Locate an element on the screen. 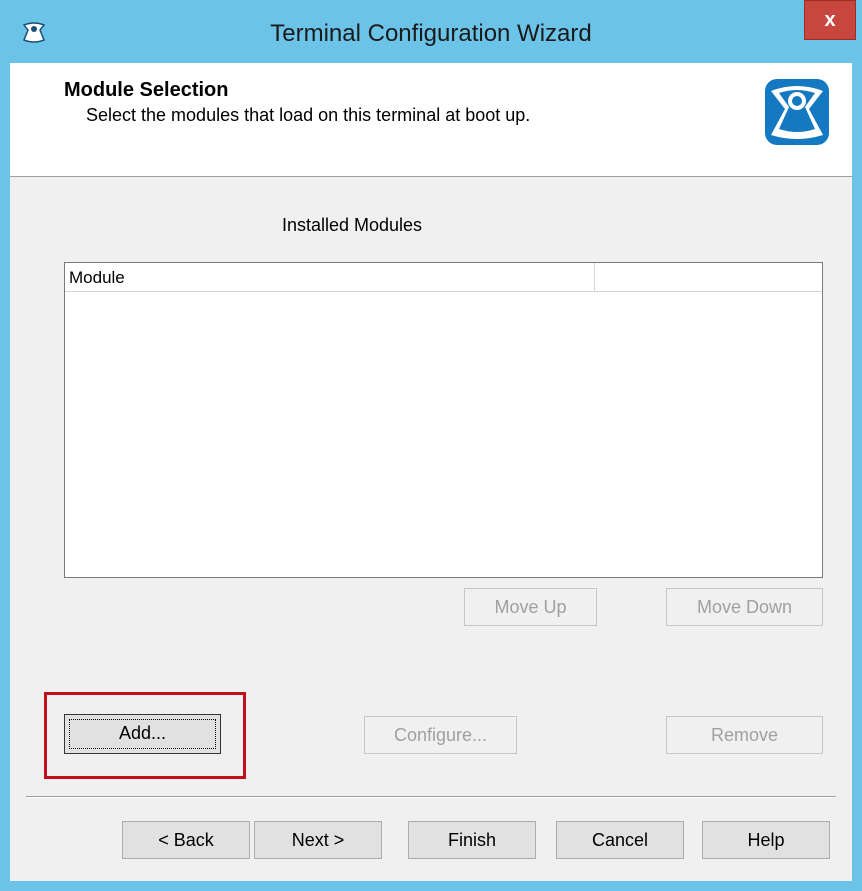  close-button: x is located at coordinates (830, 20).